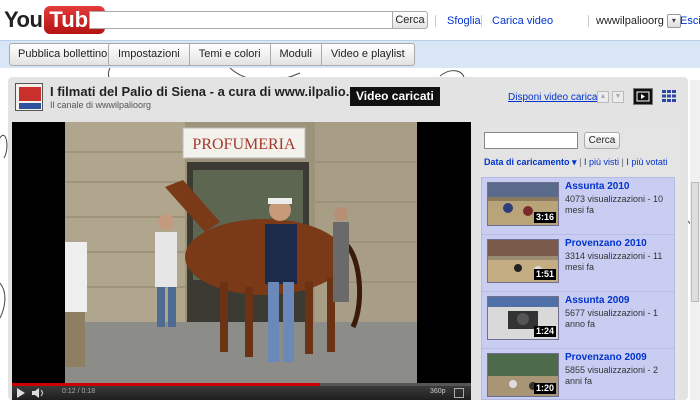 This screenshot has width=700, height=400. Describe the element at coordinates (23, 19) in the screenshot. I see `logo-you-text: You` at that location.